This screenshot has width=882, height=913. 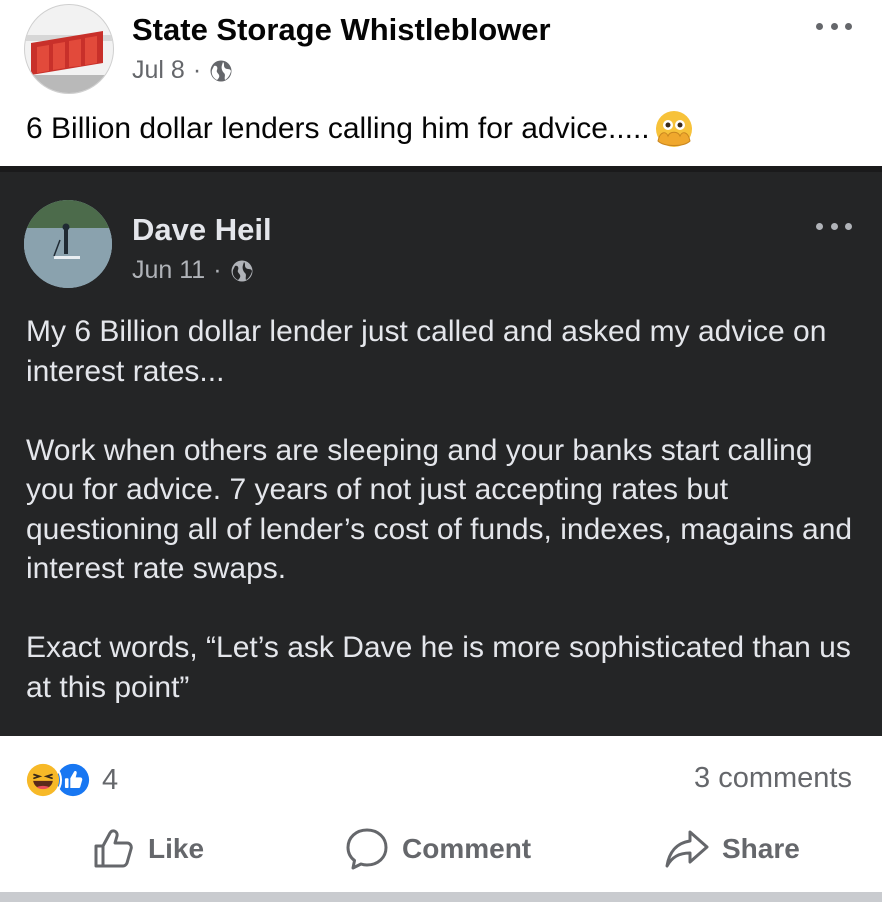 I want to click on post-meta: Jul 8 ·, so click(x=182, y=70).